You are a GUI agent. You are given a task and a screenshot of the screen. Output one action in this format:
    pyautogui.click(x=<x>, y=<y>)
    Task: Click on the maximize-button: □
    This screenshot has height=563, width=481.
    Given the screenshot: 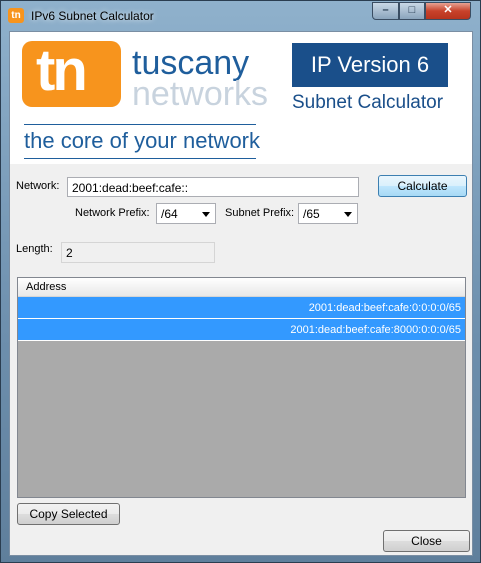 What is the action you would take?
    pyautogui.click(x=412, y=11)
    